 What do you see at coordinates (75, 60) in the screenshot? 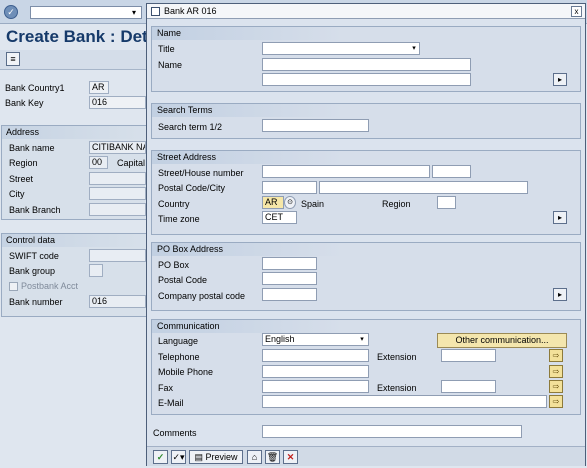
I see `application-toolbar` at bounding box center [75, 60].